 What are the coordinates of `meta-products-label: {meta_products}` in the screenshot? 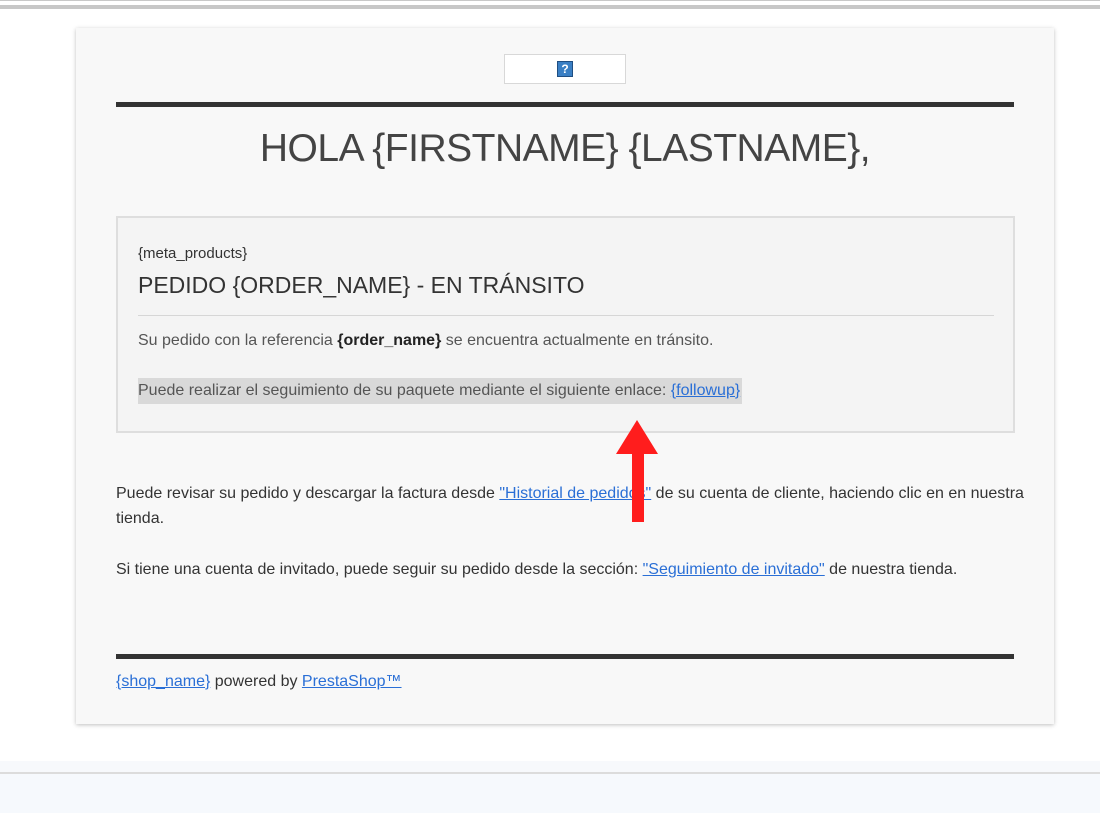 It's located at (193, 253).